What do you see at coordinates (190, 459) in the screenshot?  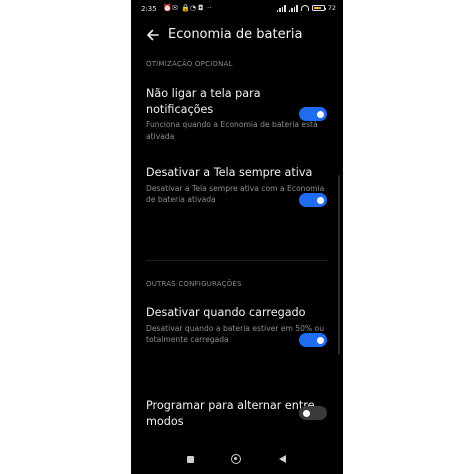 I see `recents-button` at bounding box center [190, 459].